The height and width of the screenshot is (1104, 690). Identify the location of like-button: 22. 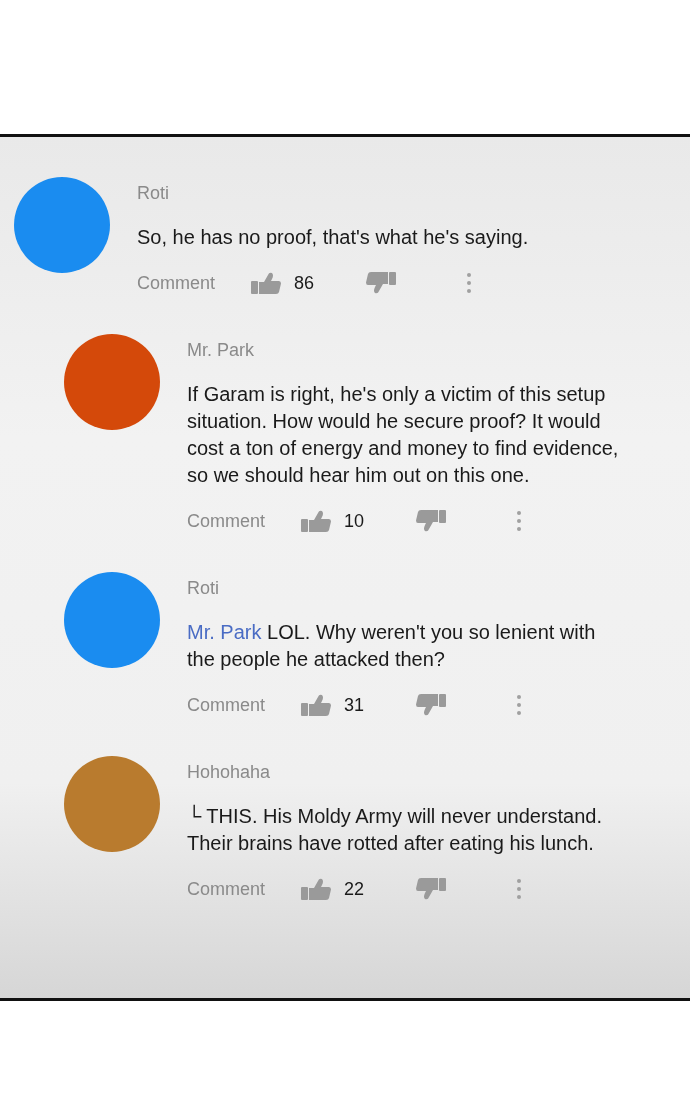
(335, 889).